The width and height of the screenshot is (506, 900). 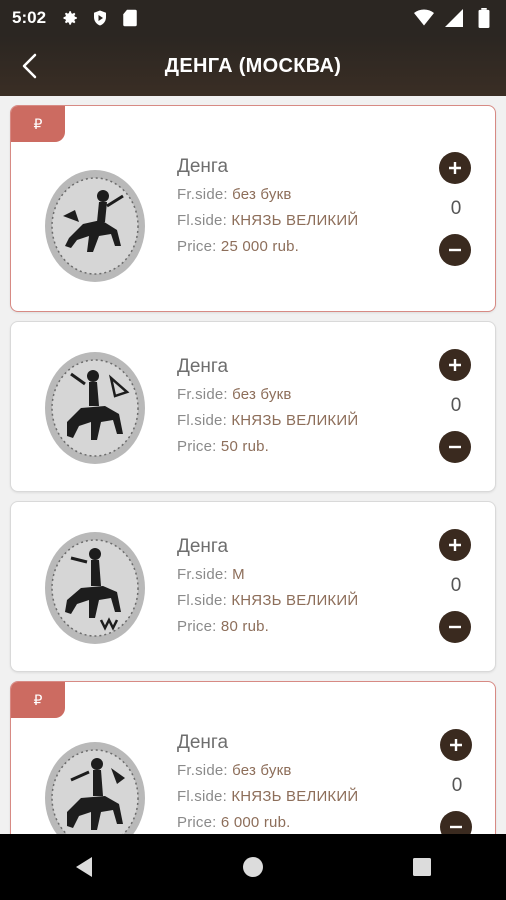 I want to click on price-line: Price: 6 000 rub., so click(x=267, y=822).